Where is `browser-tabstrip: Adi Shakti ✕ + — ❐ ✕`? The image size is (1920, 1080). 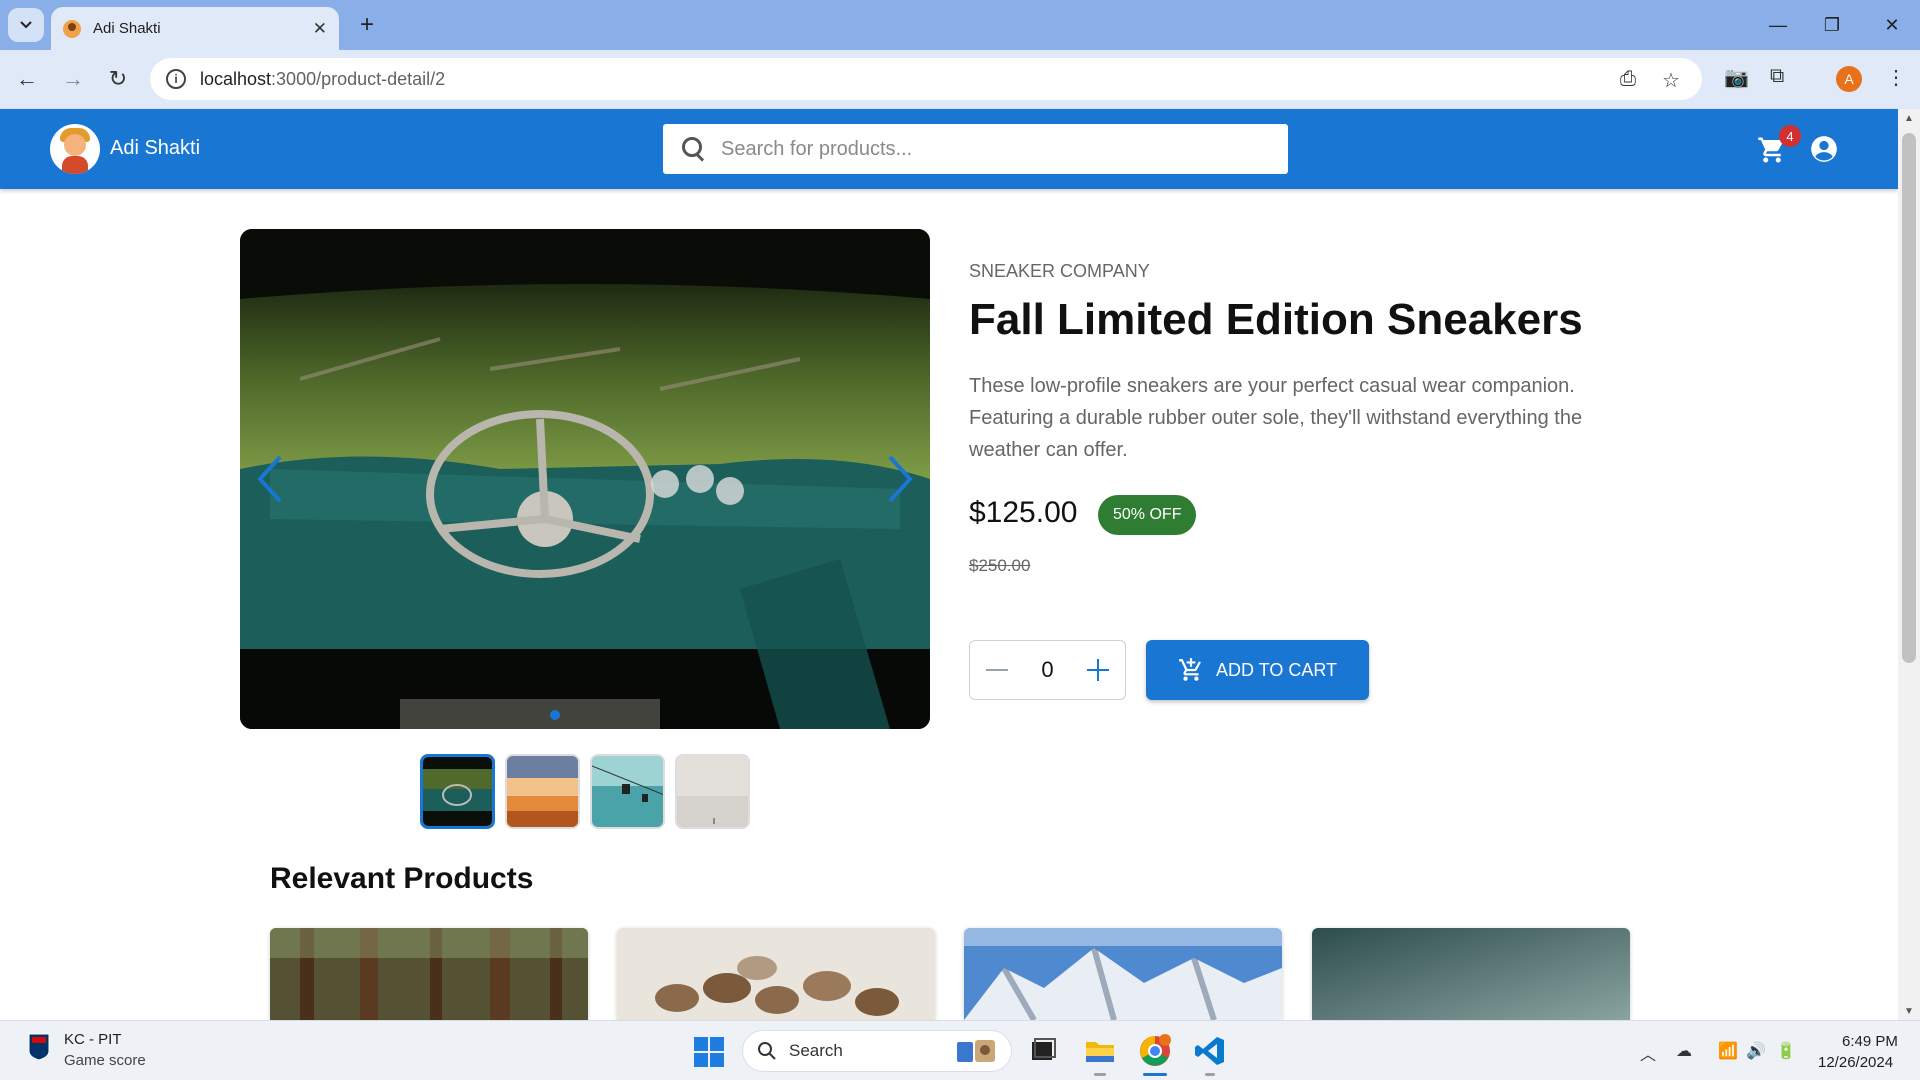 browser-tabstrip: Adi Shakti ✕ + — ❐ ✕ is located at coordinates (960, 25).